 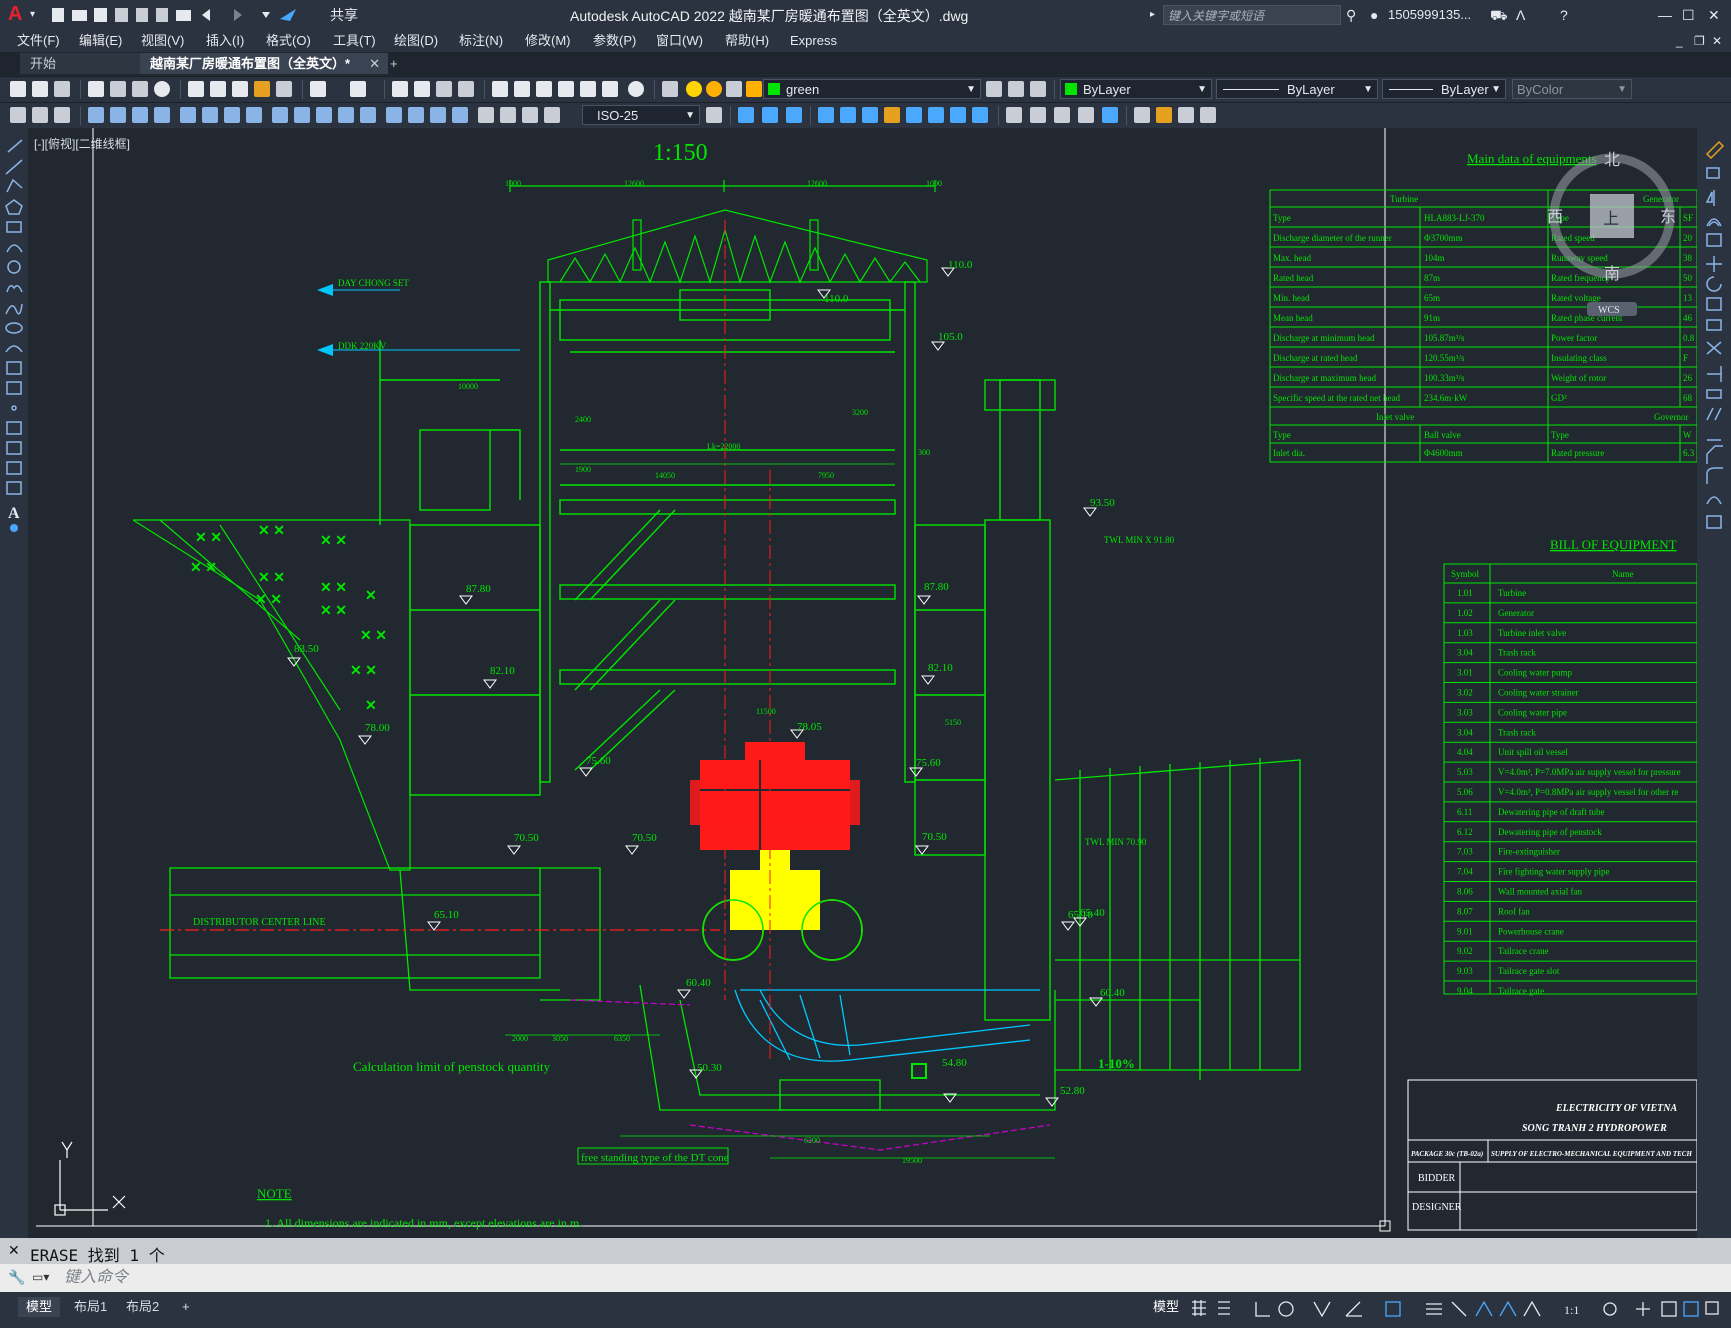 What do you see at coordinates (82, 143) in the screenshot?
I see `viewport-controls: [-][俯视][二维线框]` at bounding box center [82, 143].